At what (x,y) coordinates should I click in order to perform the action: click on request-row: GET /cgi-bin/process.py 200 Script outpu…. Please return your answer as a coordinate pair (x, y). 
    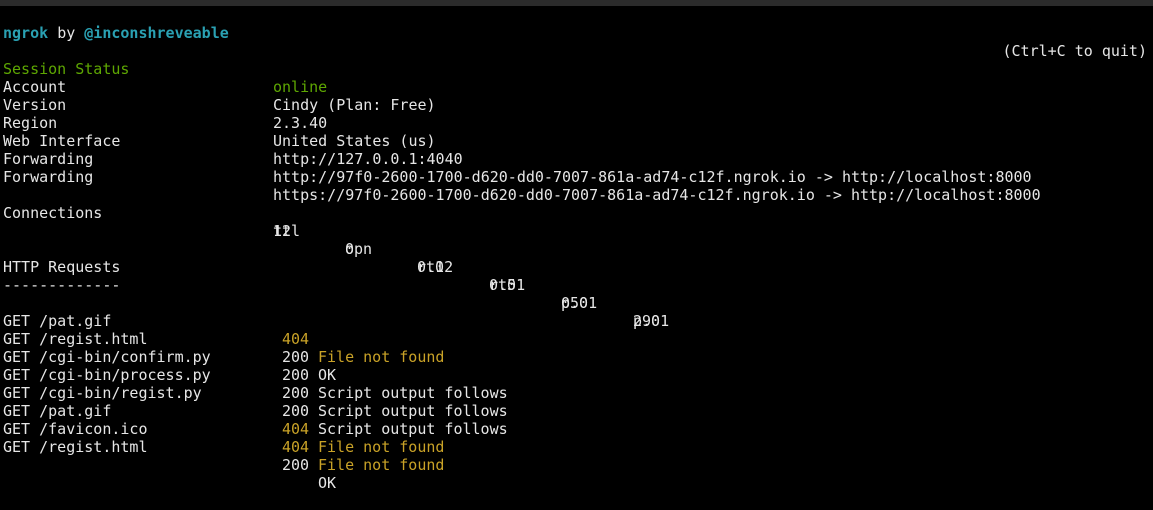
    Looking at the image, I should click on (576, 384).